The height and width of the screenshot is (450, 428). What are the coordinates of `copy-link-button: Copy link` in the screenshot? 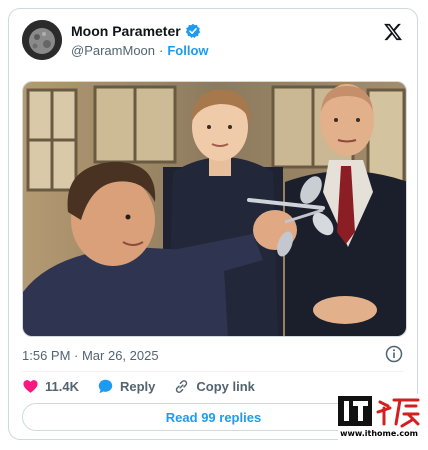 It's located at (214, 386).